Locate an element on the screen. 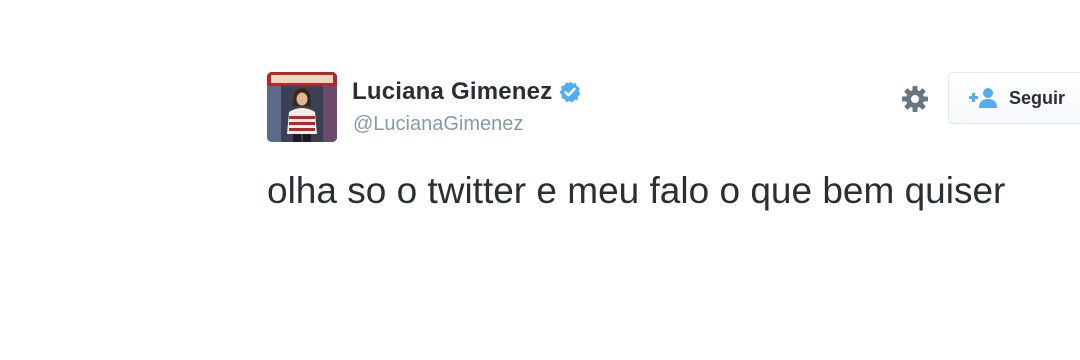 The width and height of the screenshot is (1080, 360). follow-button: Seguir is located at coordinates (1014, 98).